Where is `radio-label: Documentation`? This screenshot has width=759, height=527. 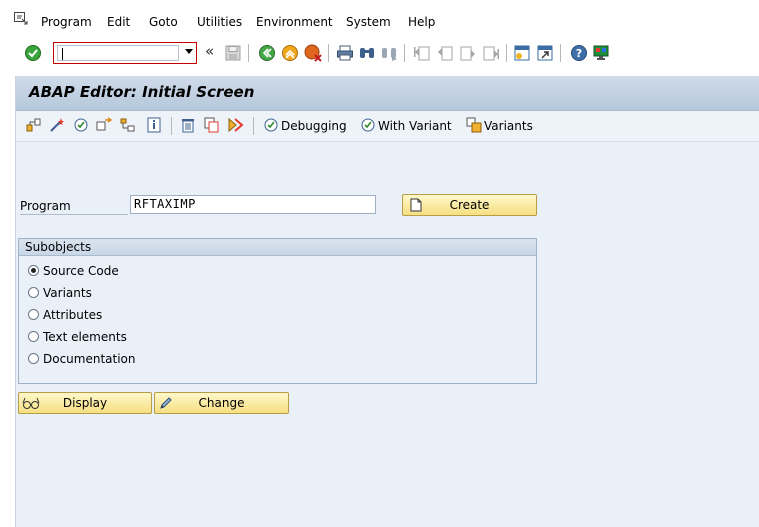
radio-label: Documentation is located at coordinates (89, 359).